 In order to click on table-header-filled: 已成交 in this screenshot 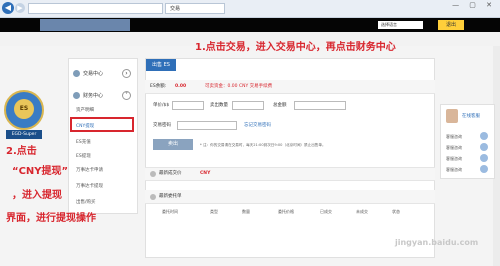, I will do `click(326, 211)`.